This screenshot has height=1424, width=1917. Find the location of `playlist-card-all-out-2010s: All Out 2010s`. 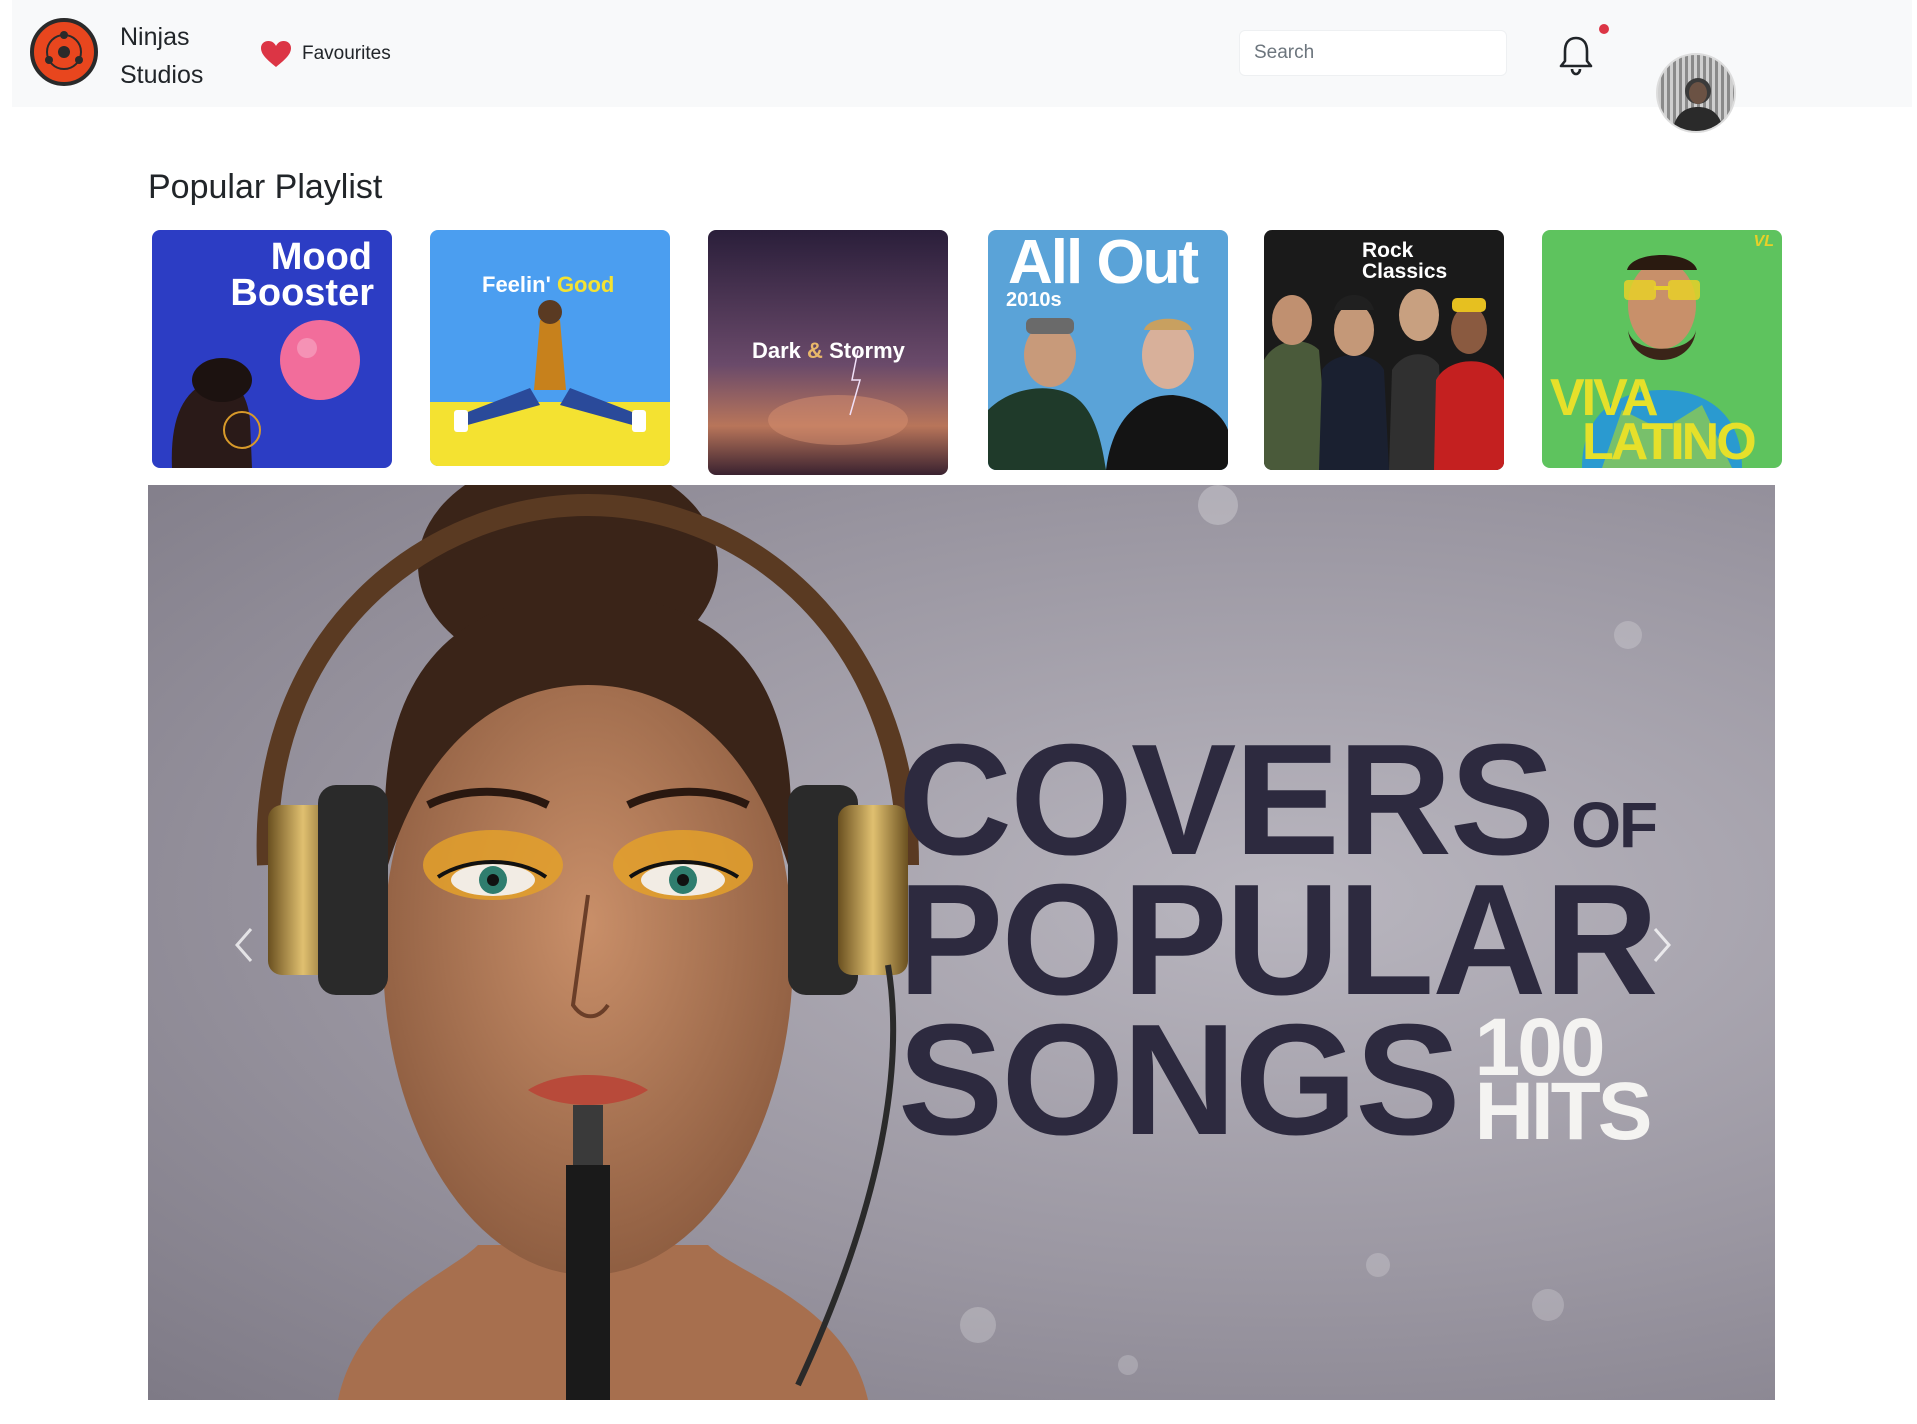

playlist-card-all-out-2010s: All Out 2010s is located at coordinates (1108, 350).